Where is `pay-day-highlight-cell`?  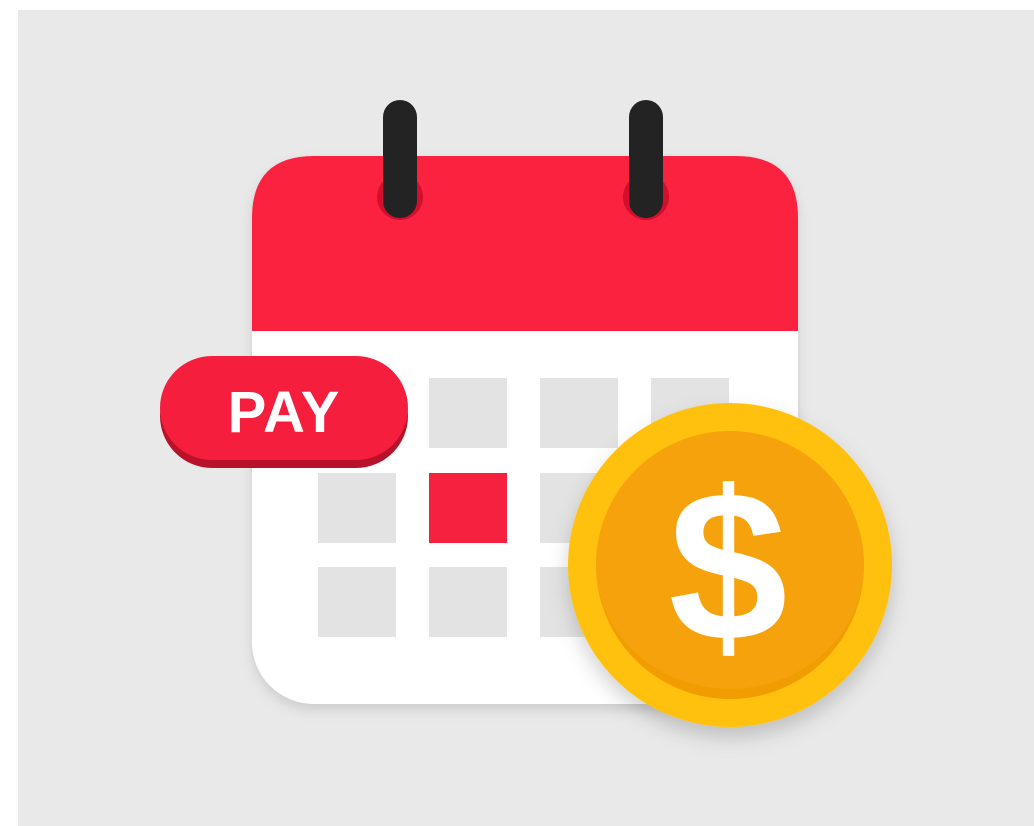
pay-day-highlight-cell is located at coordinates (468, 508).